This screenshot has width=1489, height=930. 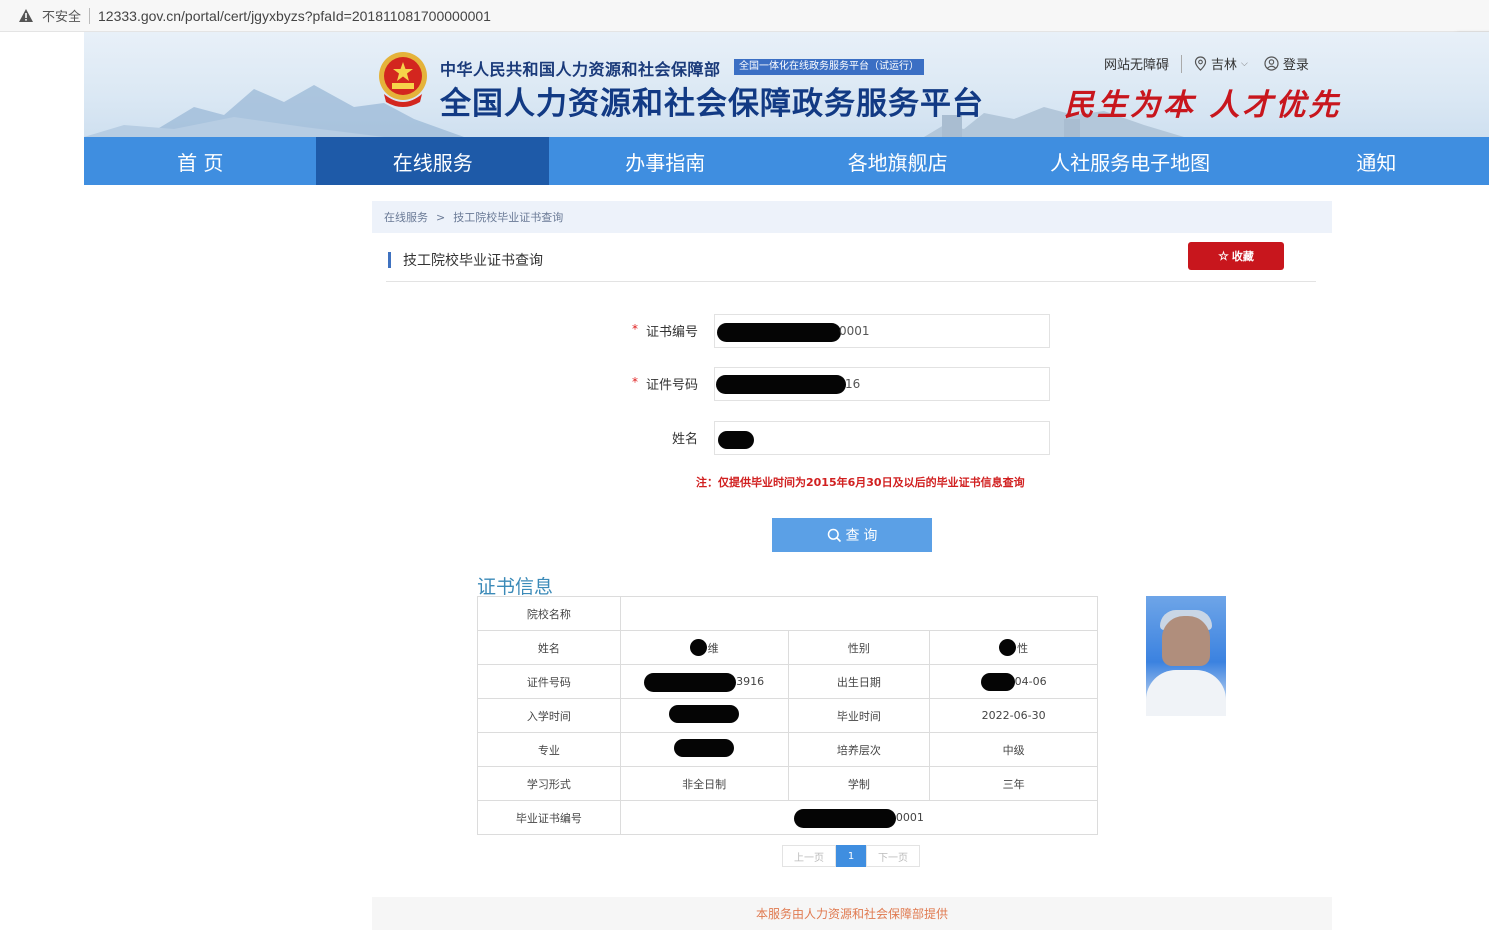 I want to click on id-no-label: 证件号码, so click(x=671, y=385).